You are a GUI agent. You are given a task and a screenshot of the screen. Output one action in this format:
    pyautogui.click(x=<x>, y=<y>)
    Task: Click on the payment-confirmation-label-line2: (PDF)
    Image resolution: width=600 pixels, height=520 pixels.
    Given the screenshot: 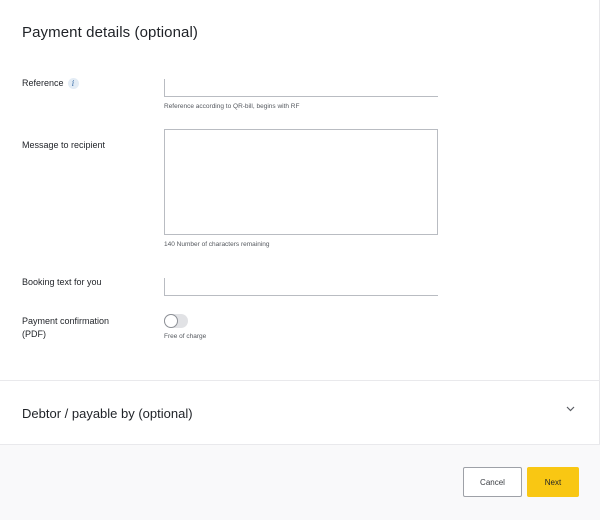 What is the action you would take?
    pyautogui.click(x=34, y=334)
    